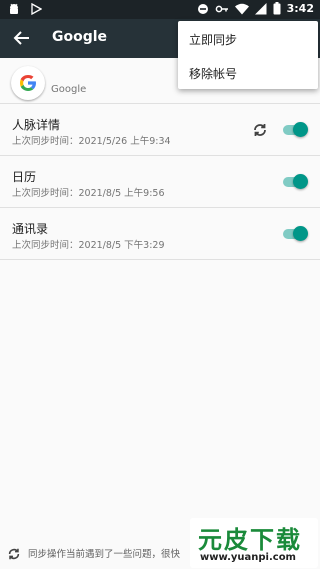 The width and height of the screenshot is (320, 569). Describe the element at coordinates (88, 245) in the screenshot. I see `sync-item-last-time: 上次同步时间：2021/8/5 下午3:29` at that location.